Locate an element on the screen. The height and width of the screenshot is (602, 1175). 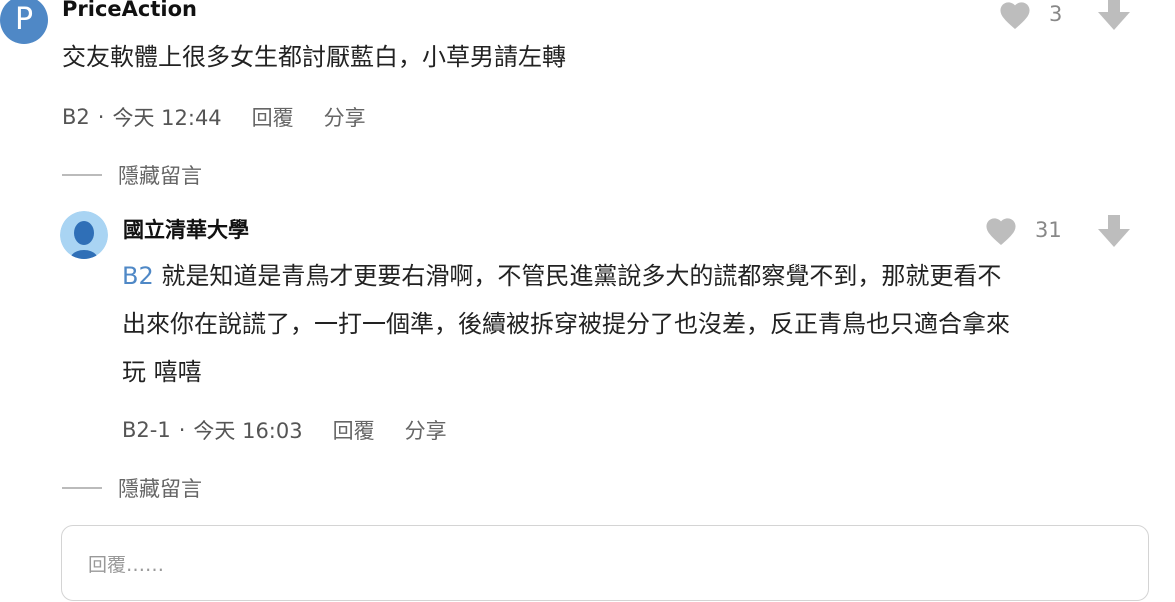
like-button: 31 is located at coordinates (1022, 230).